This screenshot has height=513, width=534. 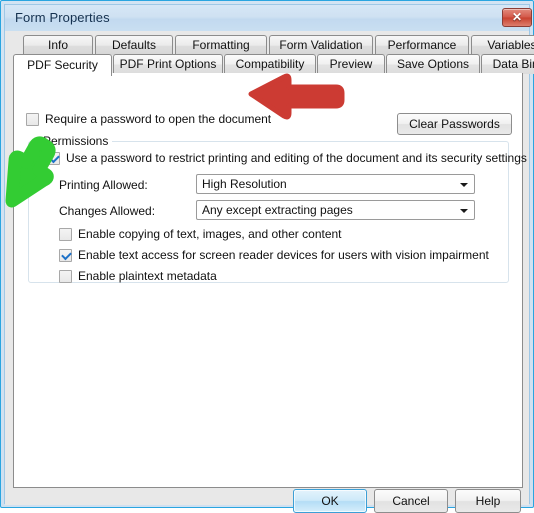 I want to click on tab-variables: Variables, so click(x=502, y=45).